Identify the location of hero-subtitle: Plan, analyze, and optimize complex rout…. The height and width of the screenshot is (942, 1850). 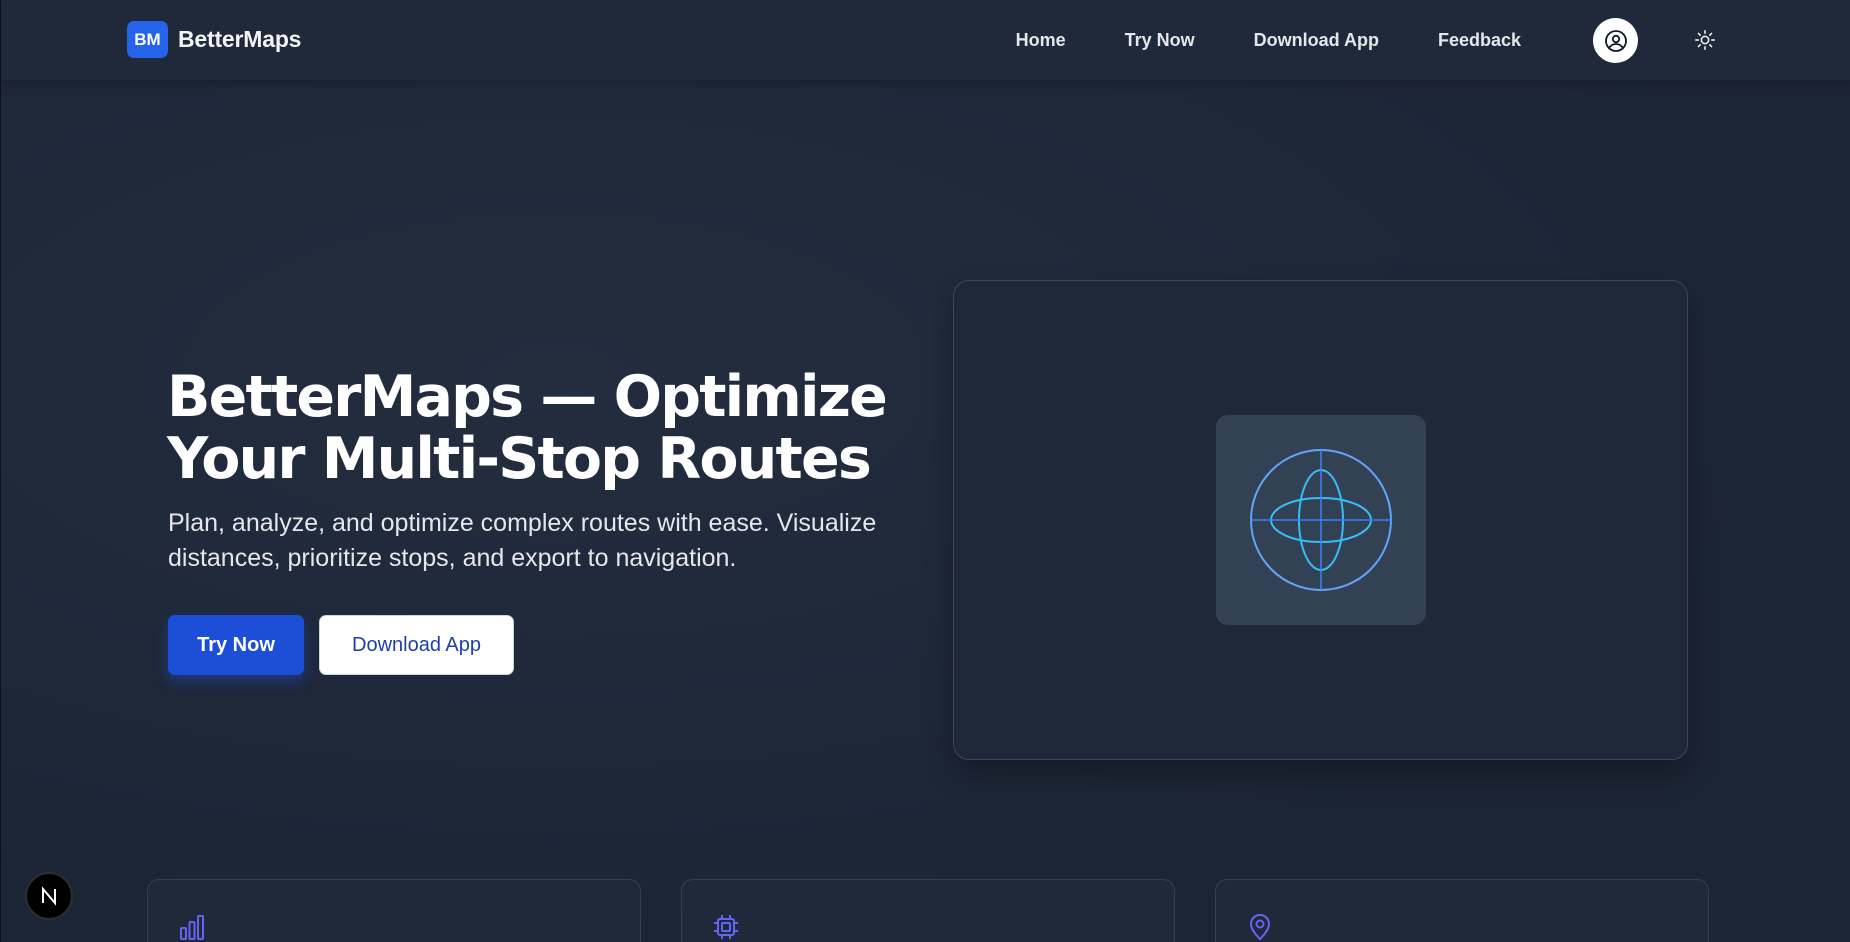
(528, 541).